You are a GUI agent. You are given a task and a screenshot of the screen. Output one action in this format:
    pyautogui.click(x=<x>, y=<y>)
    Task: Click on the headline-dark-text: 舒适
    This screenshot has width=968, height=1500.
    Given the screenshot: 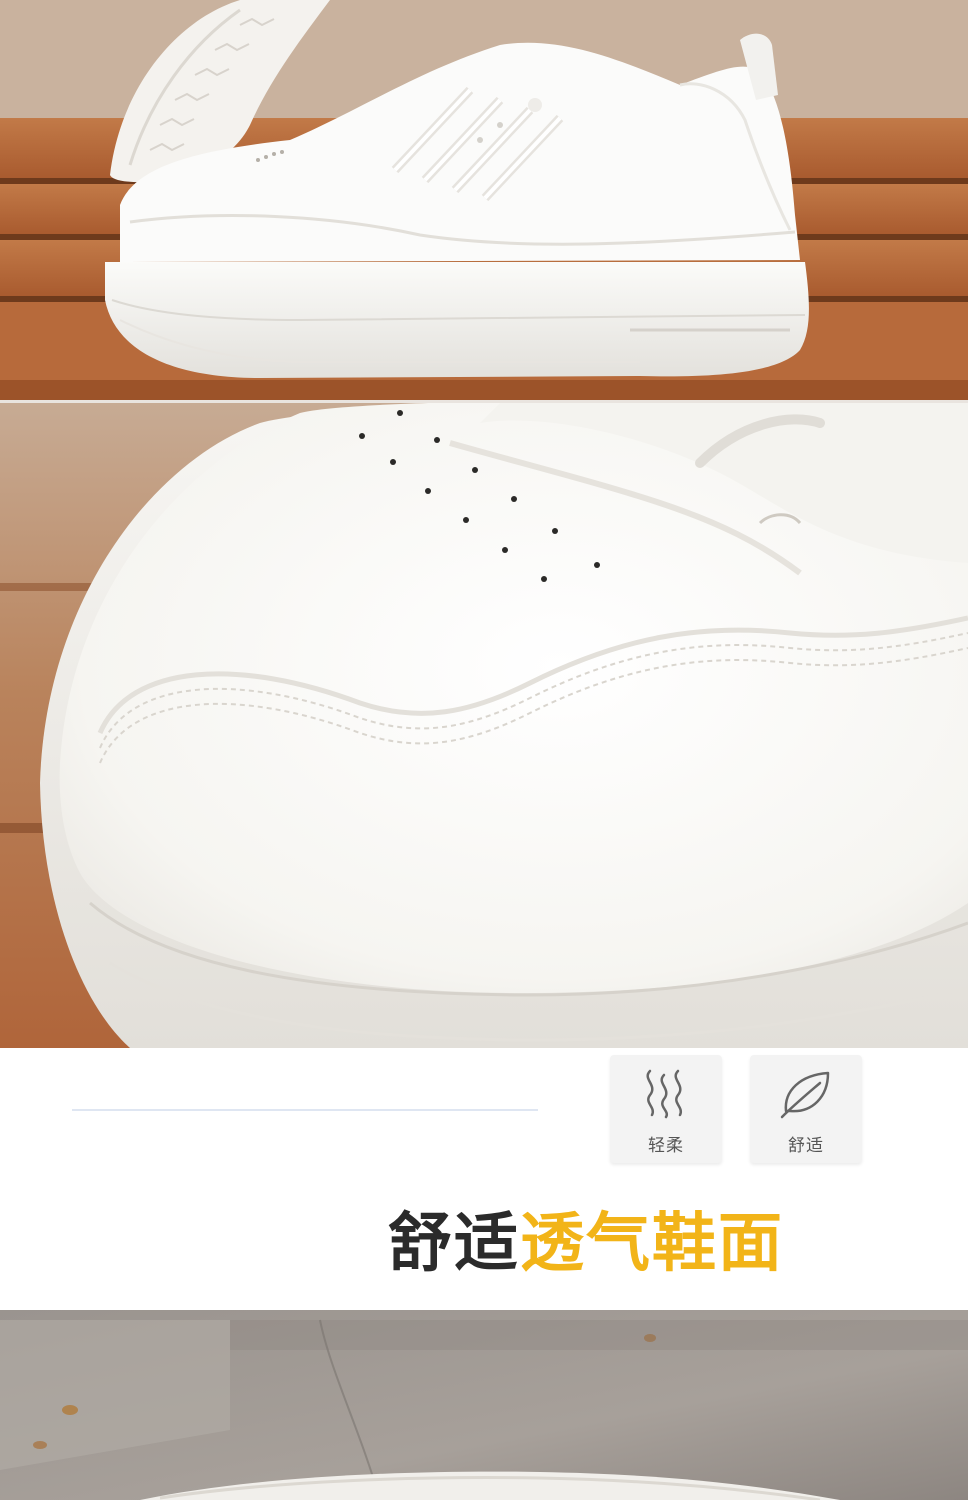 What is the action you would take?
    pyautogui.click(x=454, y=1244)
    